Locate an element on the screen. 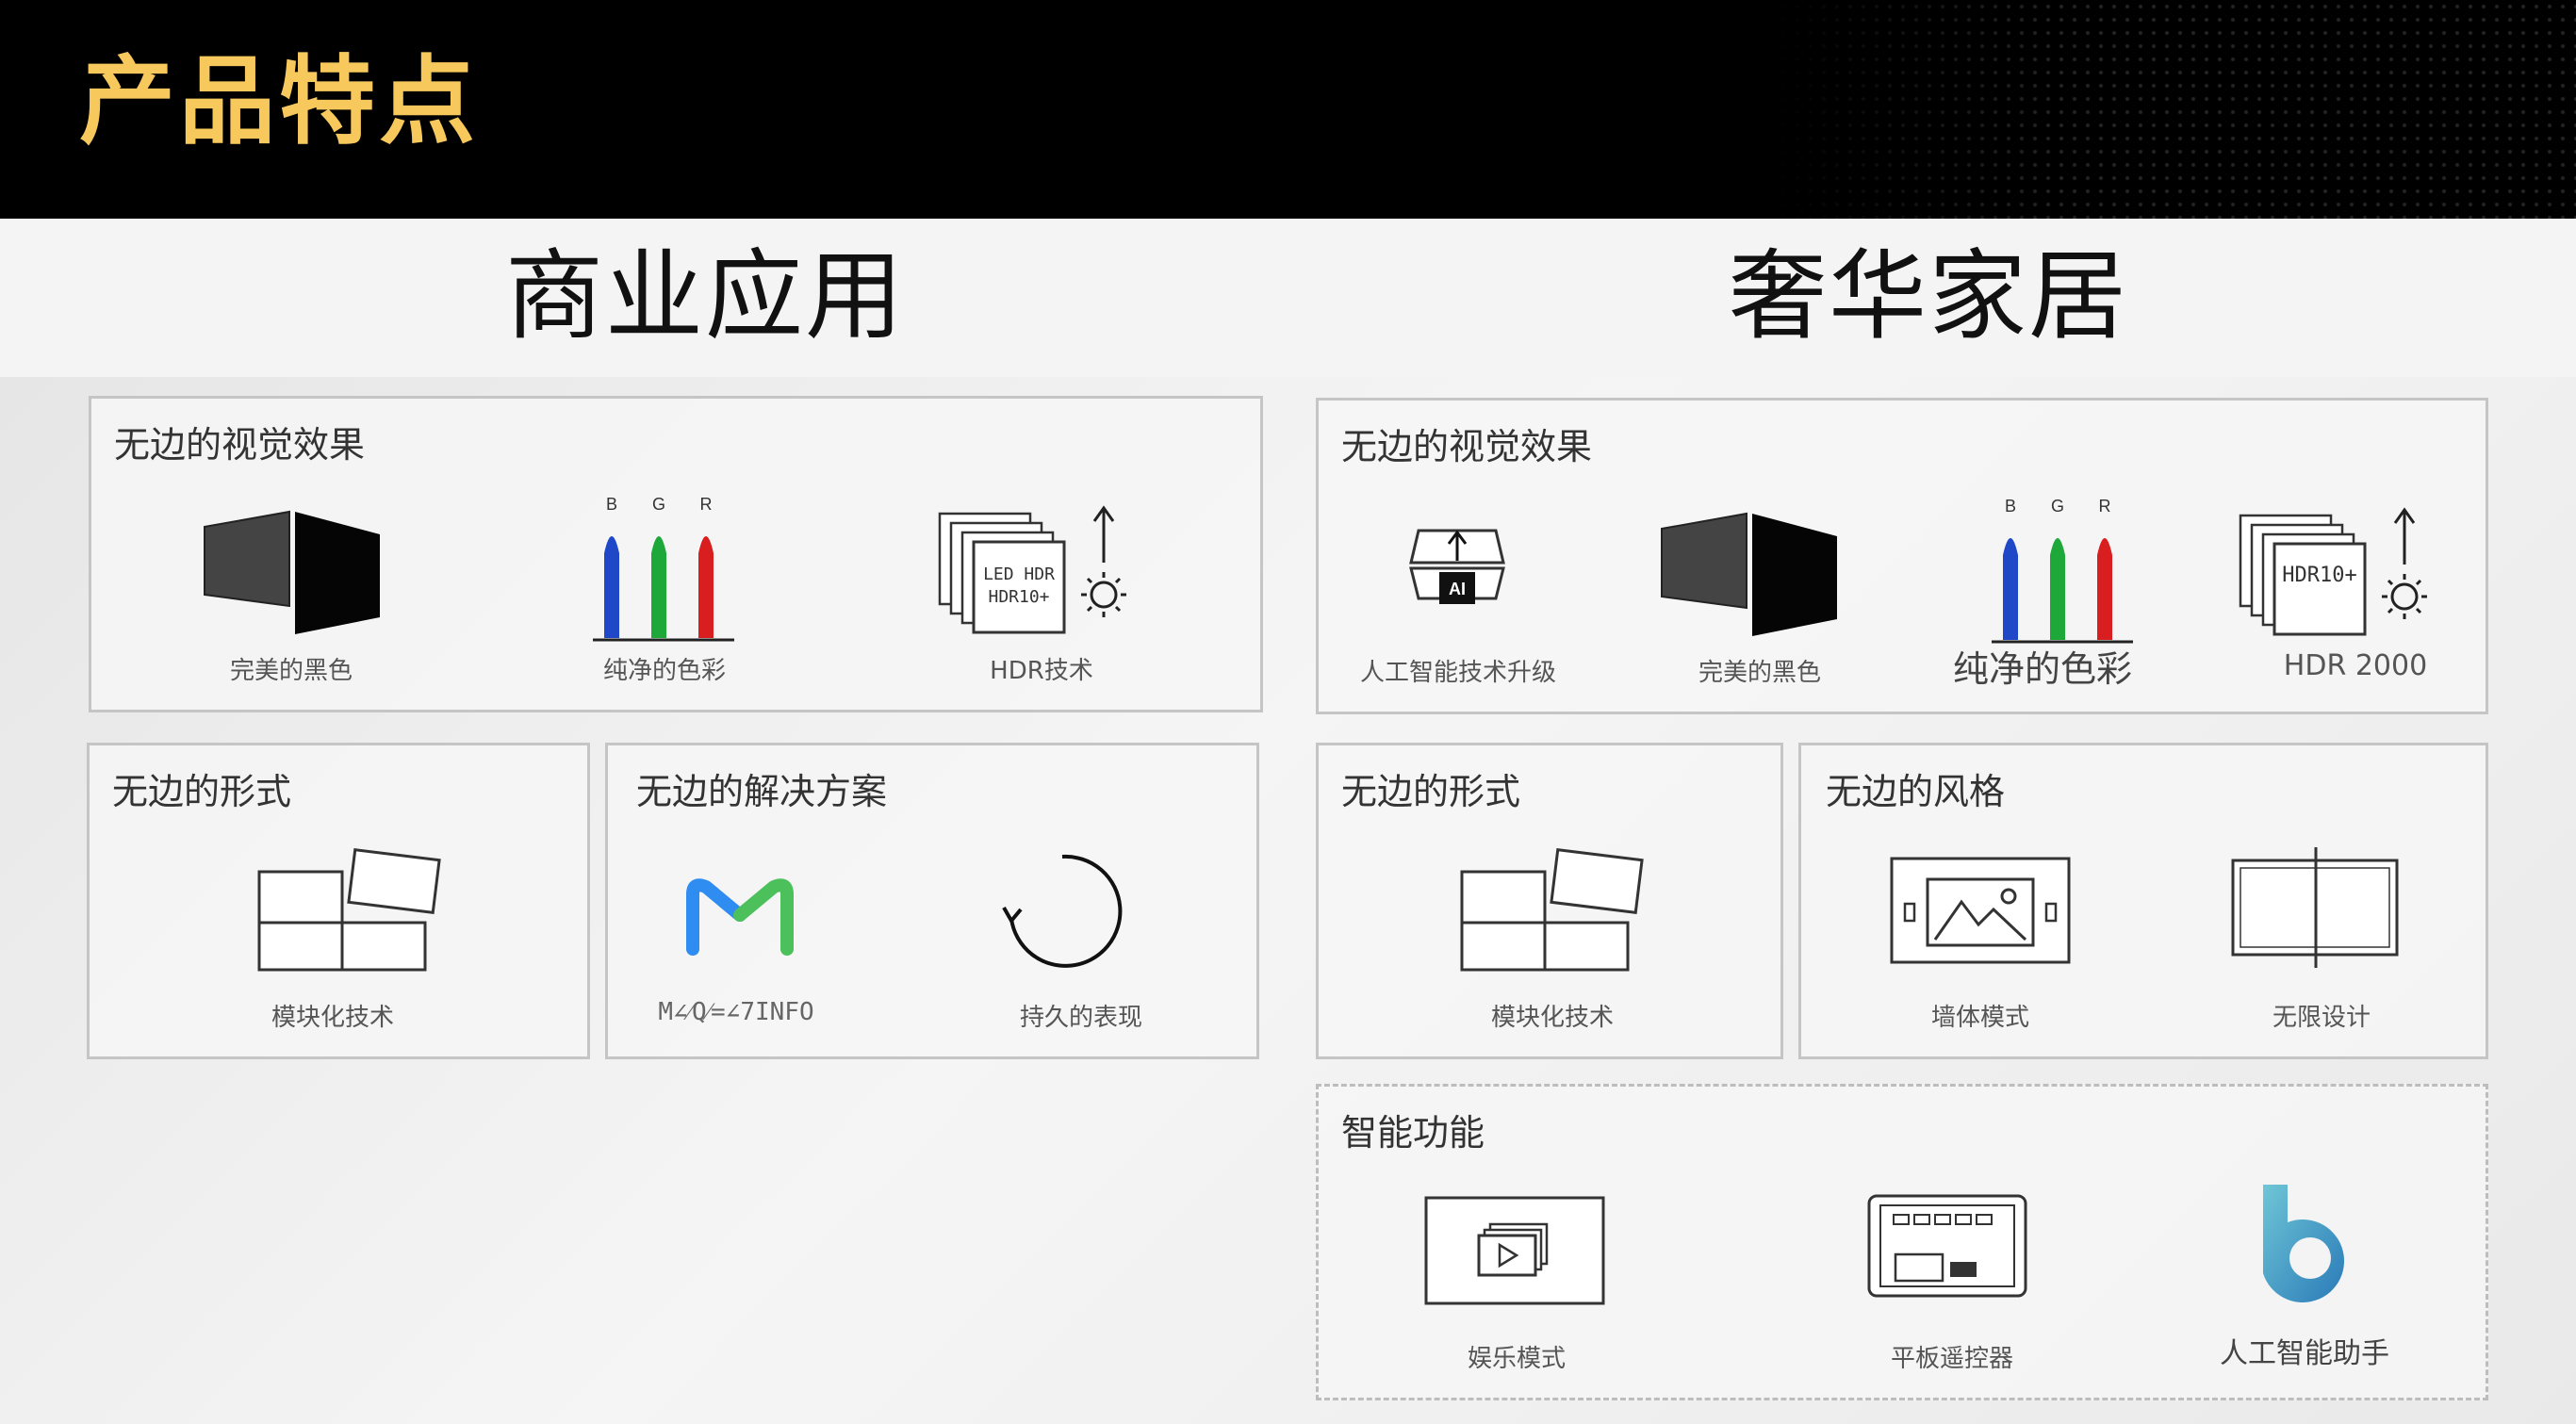  entertainment-mode-icon is located at coordinates (1514, 1250).